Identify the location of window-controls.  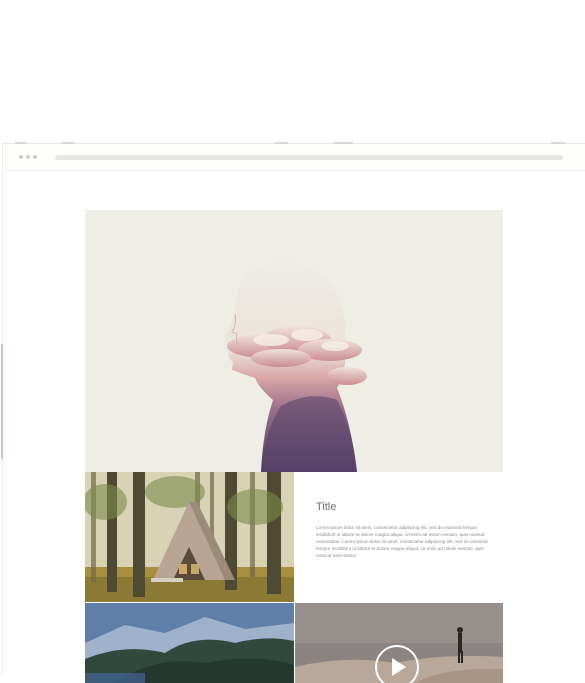
(28, 157).